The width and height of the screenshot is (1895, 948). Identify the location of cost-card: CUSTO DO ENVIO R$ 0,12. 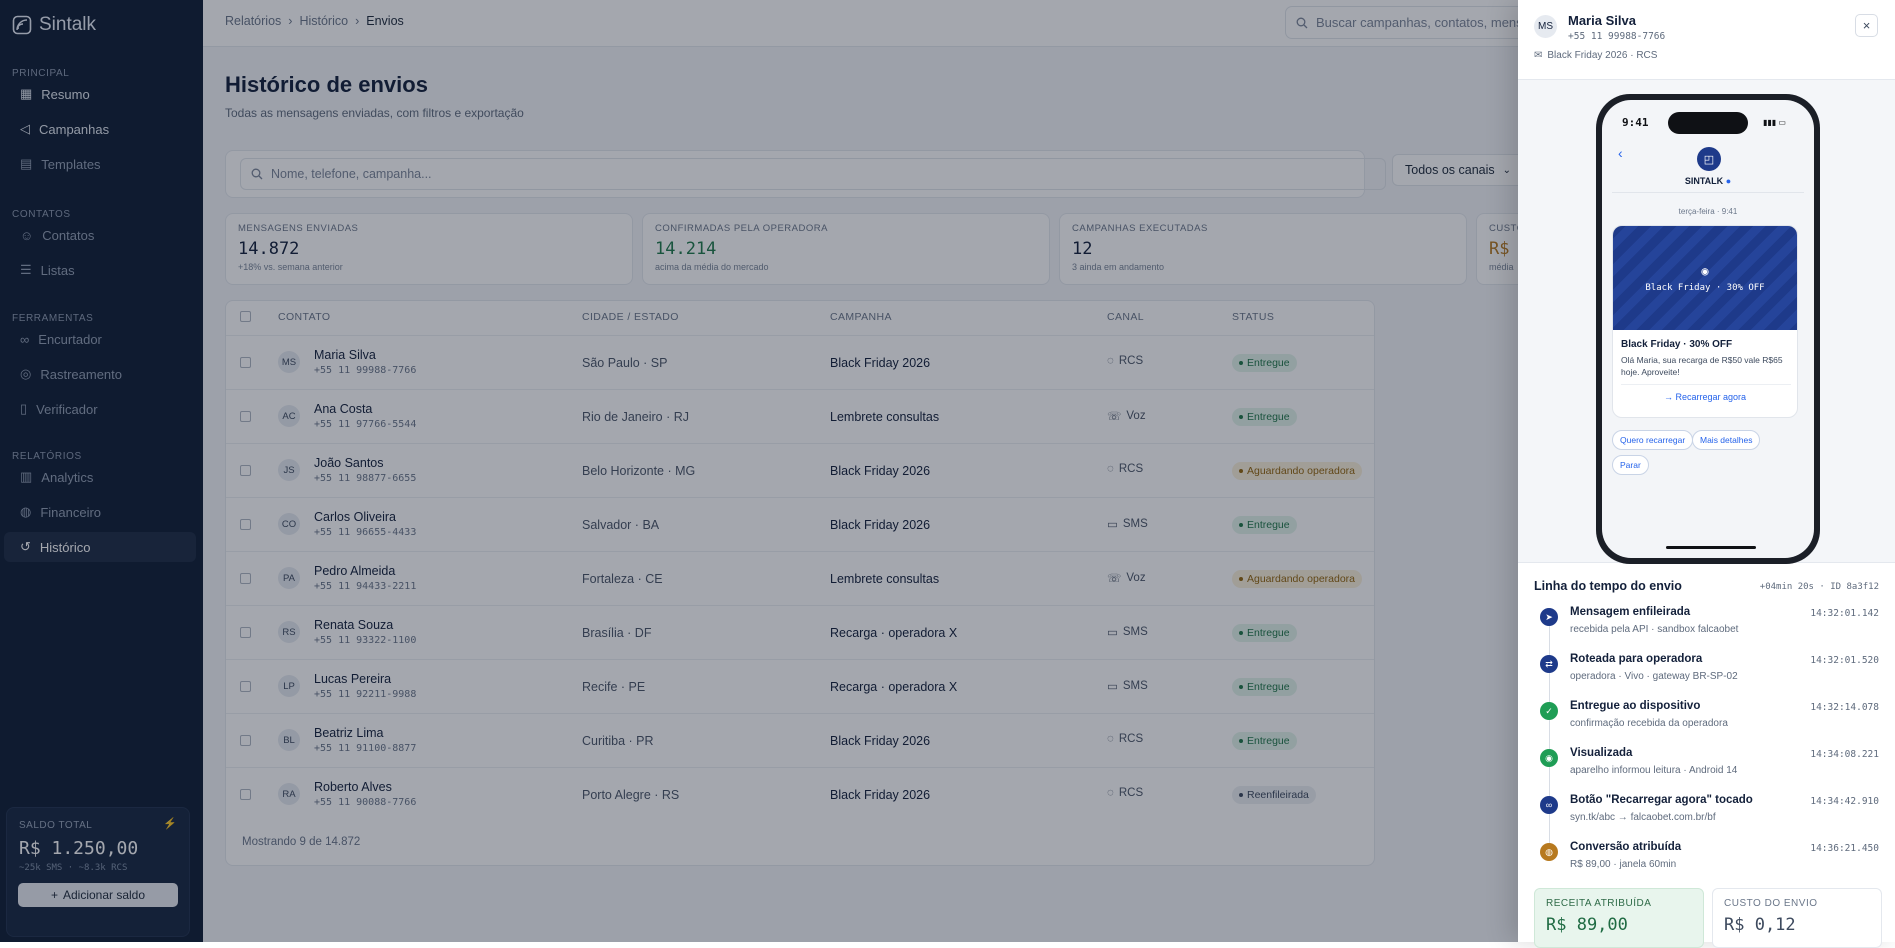
(1797, 918).